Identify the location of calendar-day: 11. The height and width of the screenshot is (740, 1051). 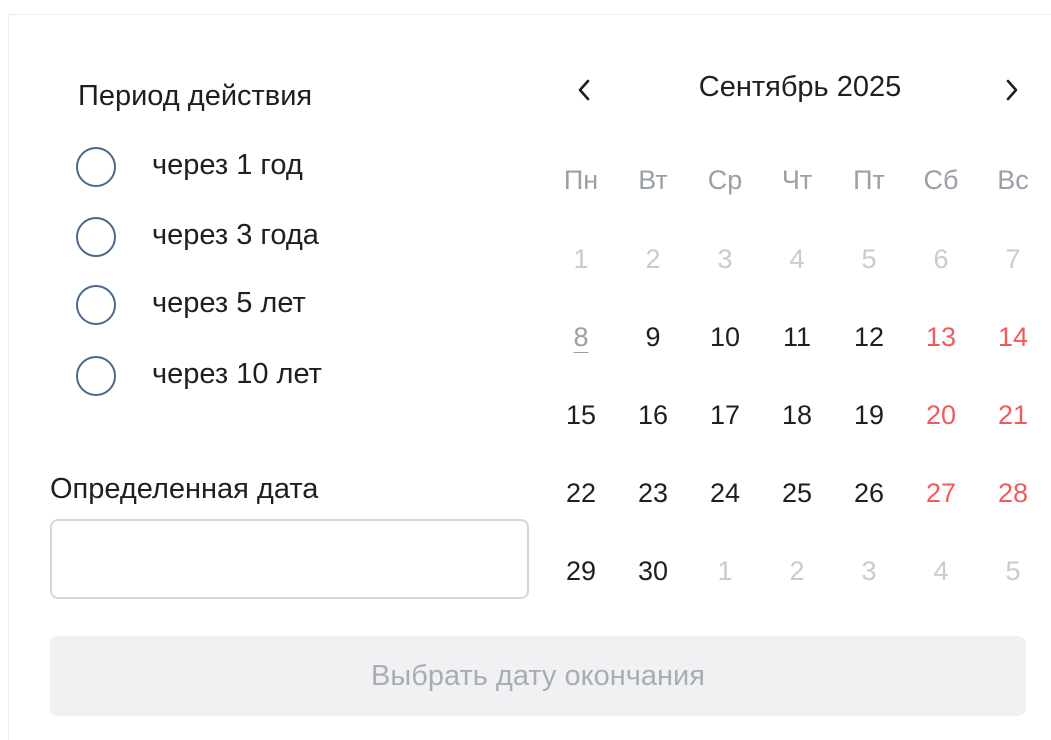
(797, 337).